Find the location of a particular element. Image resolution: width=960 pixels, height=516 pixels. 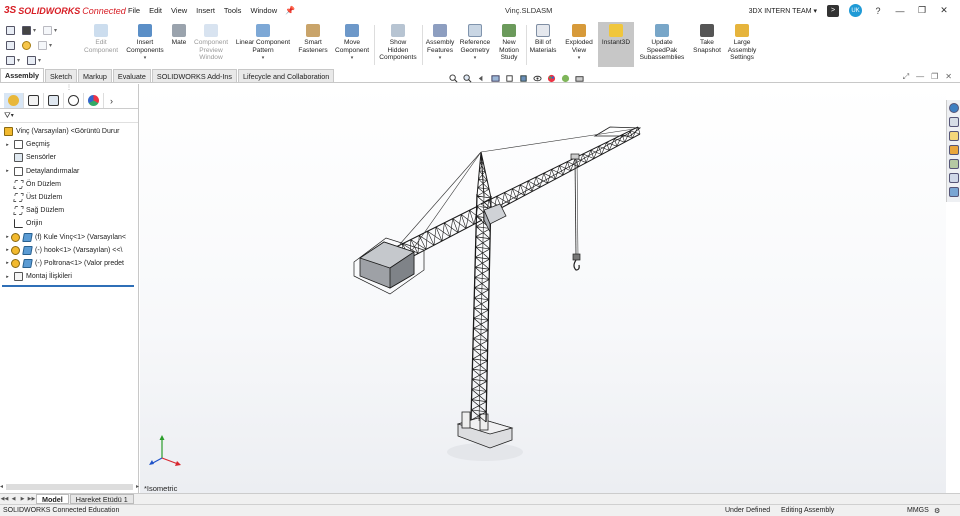

redo-dropdown-icon: ▾ is located at coordinates (50, 45).